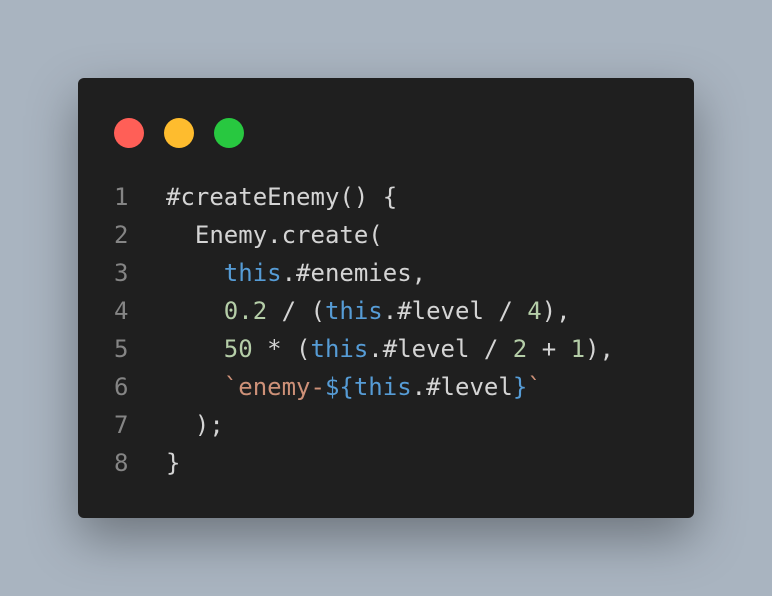 Image resolution: width=772 pixels, height=596 pixels. What do you see at coordinates (121, 463) in the screenshot?
I see `line-number: 8` at bounding box center [121, 463].